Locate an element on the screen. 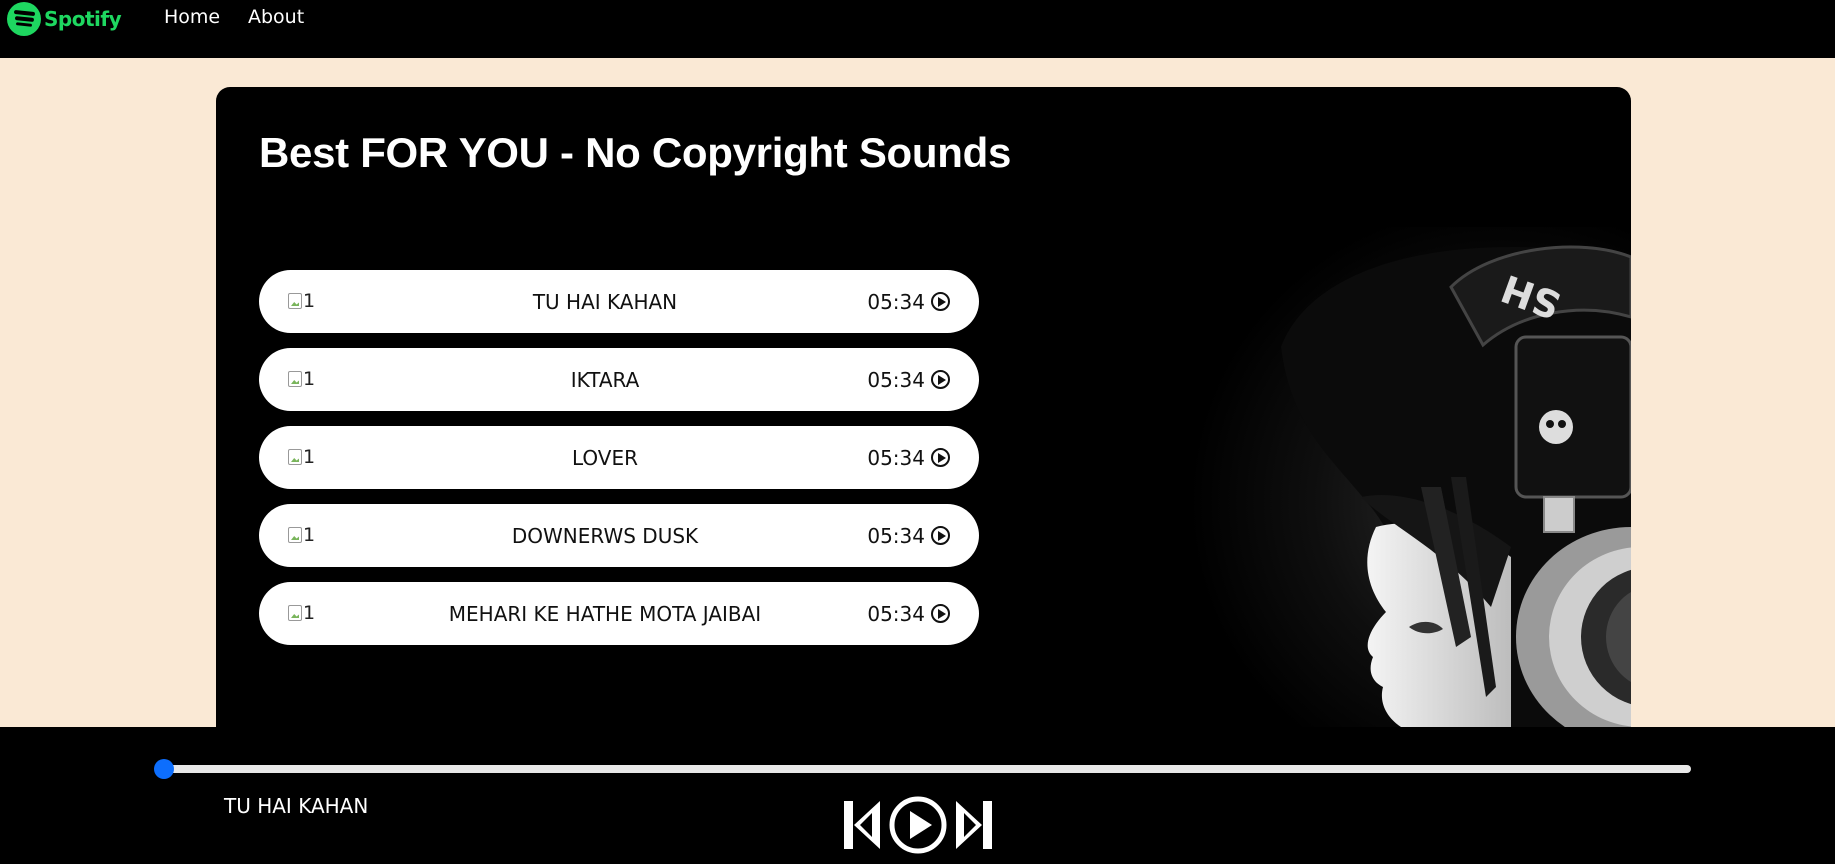  song-item: 1 TU HAI KAHAN 05:34 is located at coordinates (619, 301).